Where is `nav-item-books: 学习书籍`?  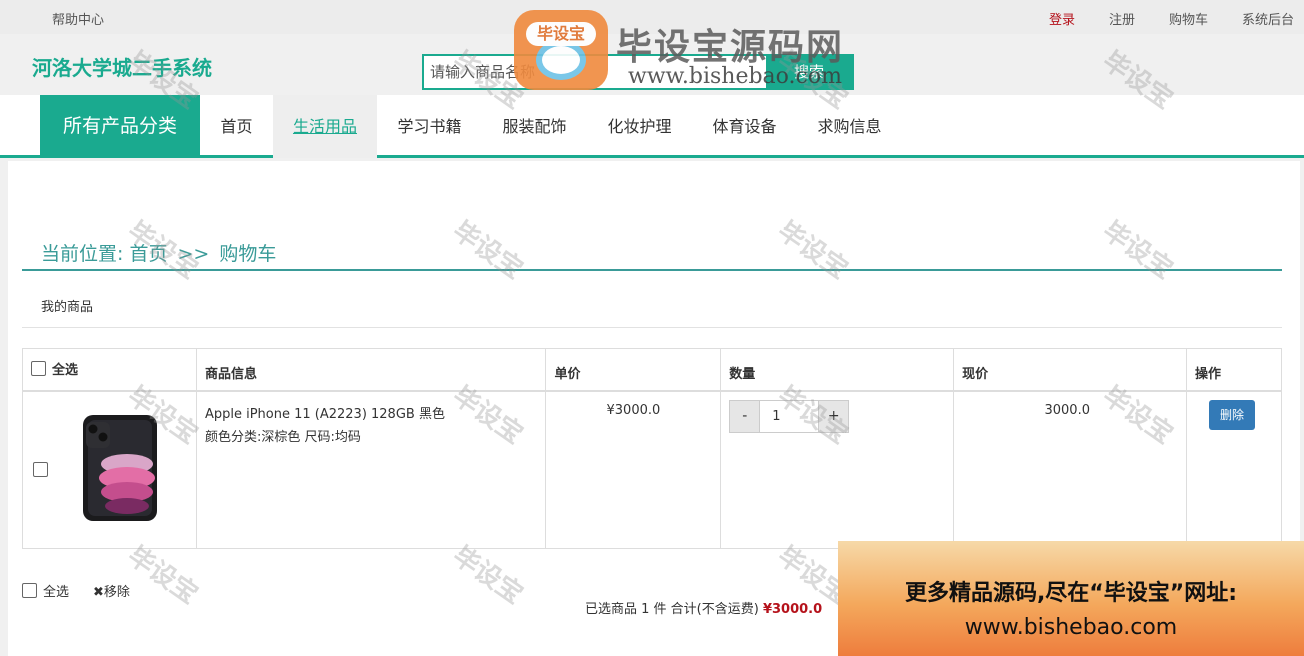
nav-item-books: 学习书籍 is located at coordinates (429, 126).